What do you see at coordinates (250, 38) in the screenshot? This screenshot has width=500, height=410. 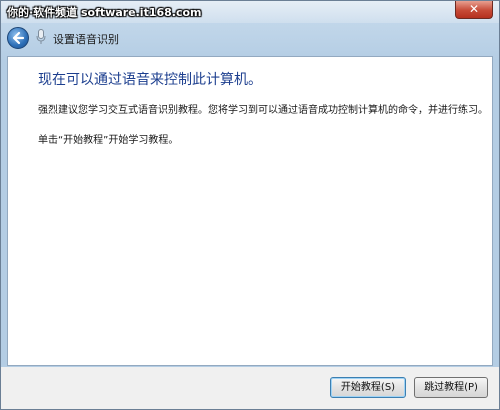 I see `navigation-bar: 设置语音识别` at bounding box center [250, 38].